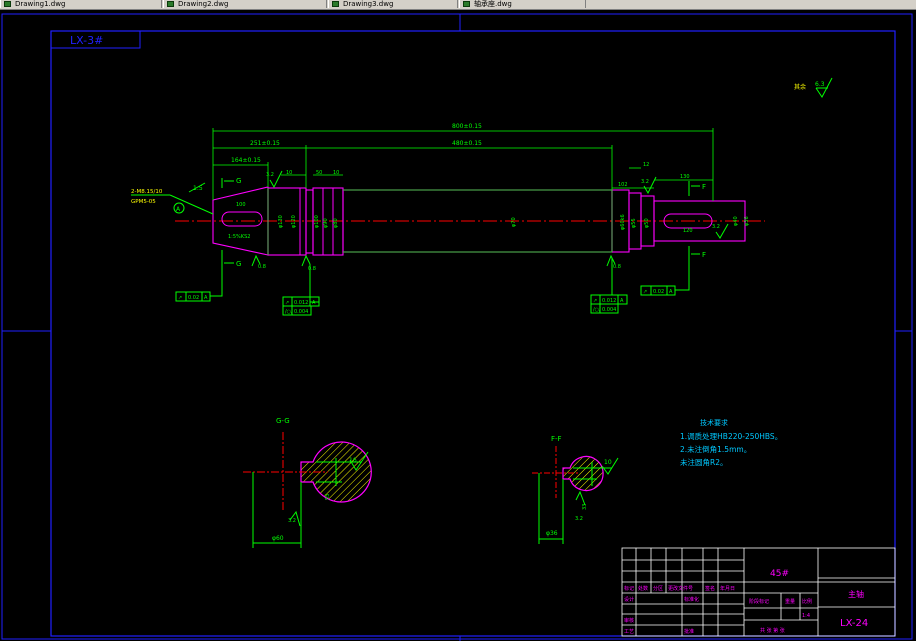  Describe the element at coordinates (647, 223) in the screenshot. I see `svg-text: φ50` at that location.